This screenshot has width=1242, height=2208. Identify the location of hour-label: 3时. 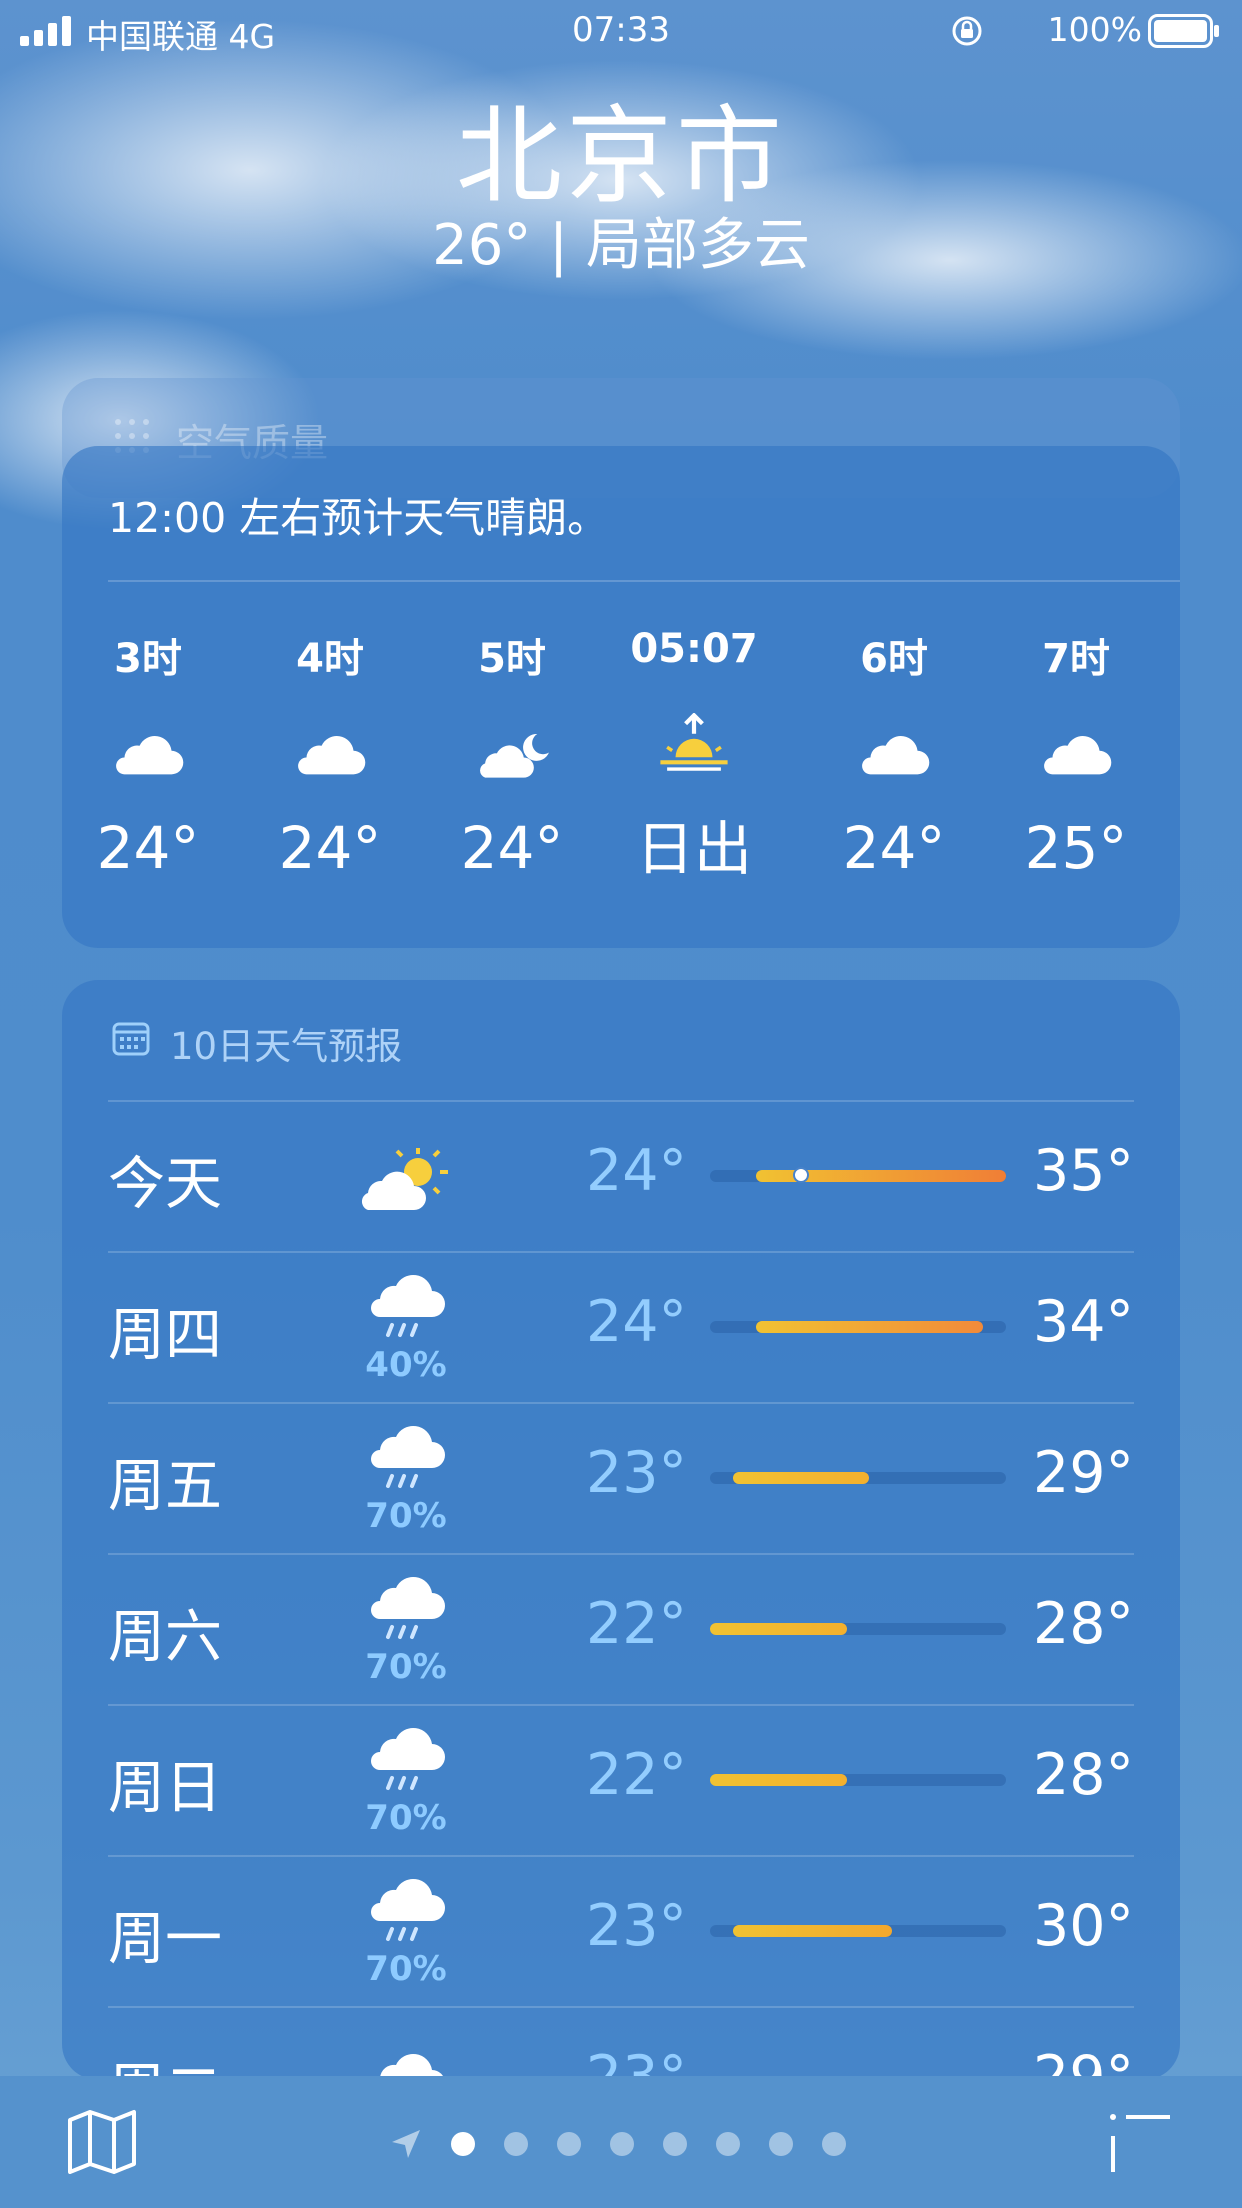
(148, 659).